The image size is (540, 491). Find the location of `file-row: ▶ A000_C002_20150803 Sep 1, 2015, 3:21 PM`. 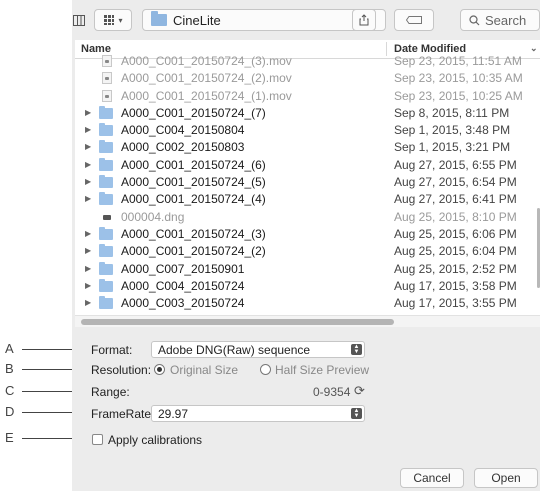

file-row: ▶ A000_C002_20150803 Sep 1, 2015, 3:21 PM is located at coordinates (307, 147).